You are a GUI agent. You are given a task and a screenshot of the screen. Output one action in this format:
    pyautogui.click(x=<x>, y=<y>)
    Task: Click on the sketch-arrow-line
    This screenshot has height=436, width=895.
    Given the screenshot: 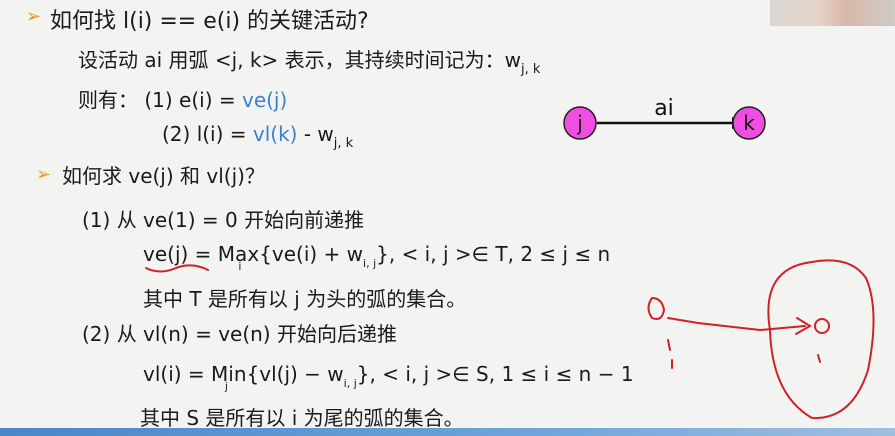 What is the action you would take?
    pyautogui.click(x=736, y=324)
    